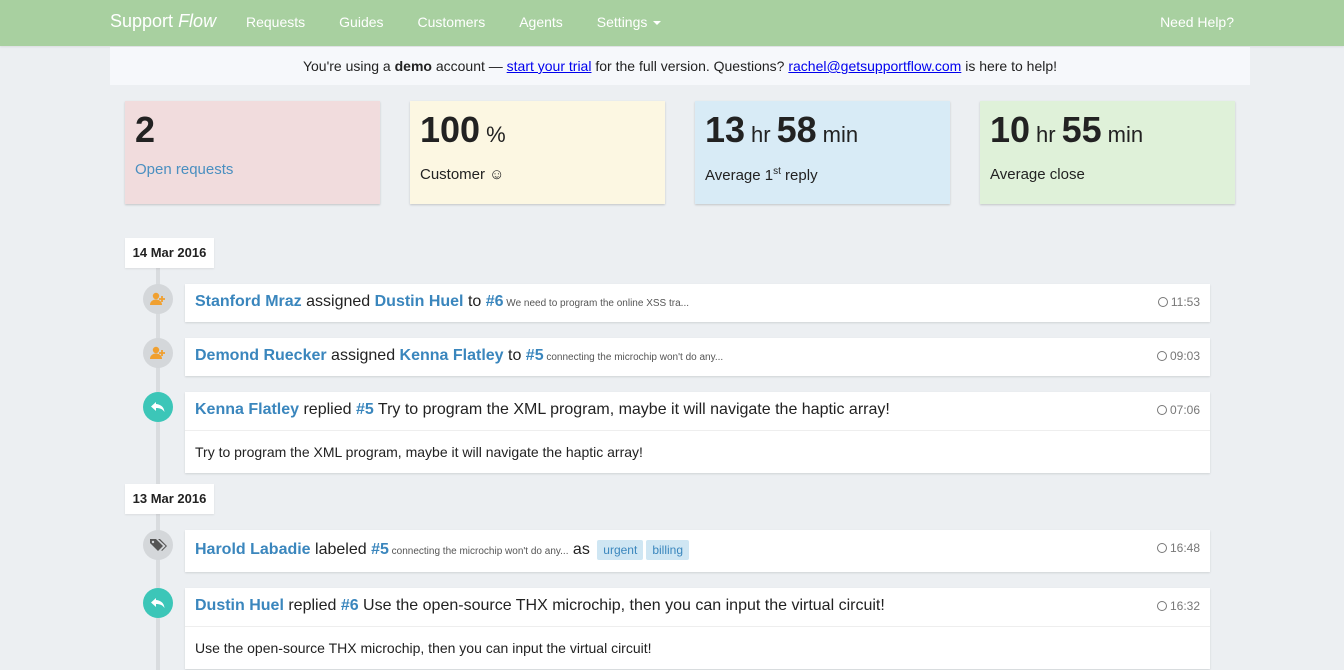 The image size is (1344, 670). Describe the element at coordinates (169, 499) in the screenshot. I see `date-label: 13 Mar 2016` at that location.